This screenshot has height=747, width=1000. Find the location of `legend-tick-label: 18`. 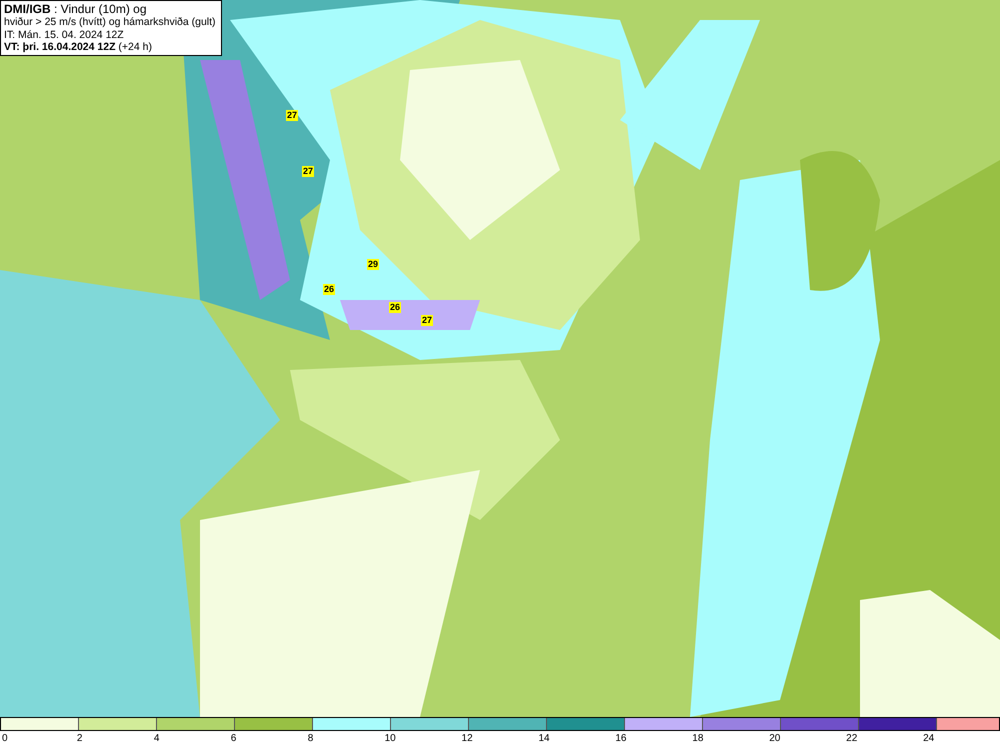

legend-tick-label: 18 is located at coordinates (698, 739).